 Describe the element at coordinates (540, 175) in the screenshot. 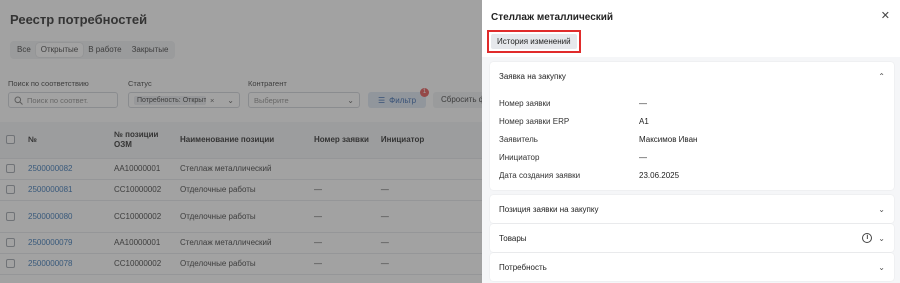

I see `field-label: Дата создания заявки` at that location.